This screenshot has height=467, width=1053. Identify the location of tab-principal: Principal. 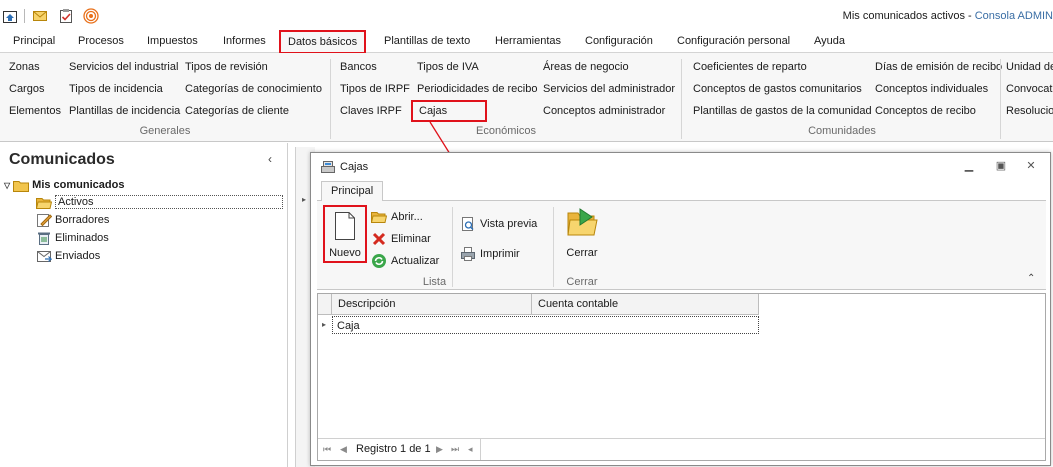
(352, 191).